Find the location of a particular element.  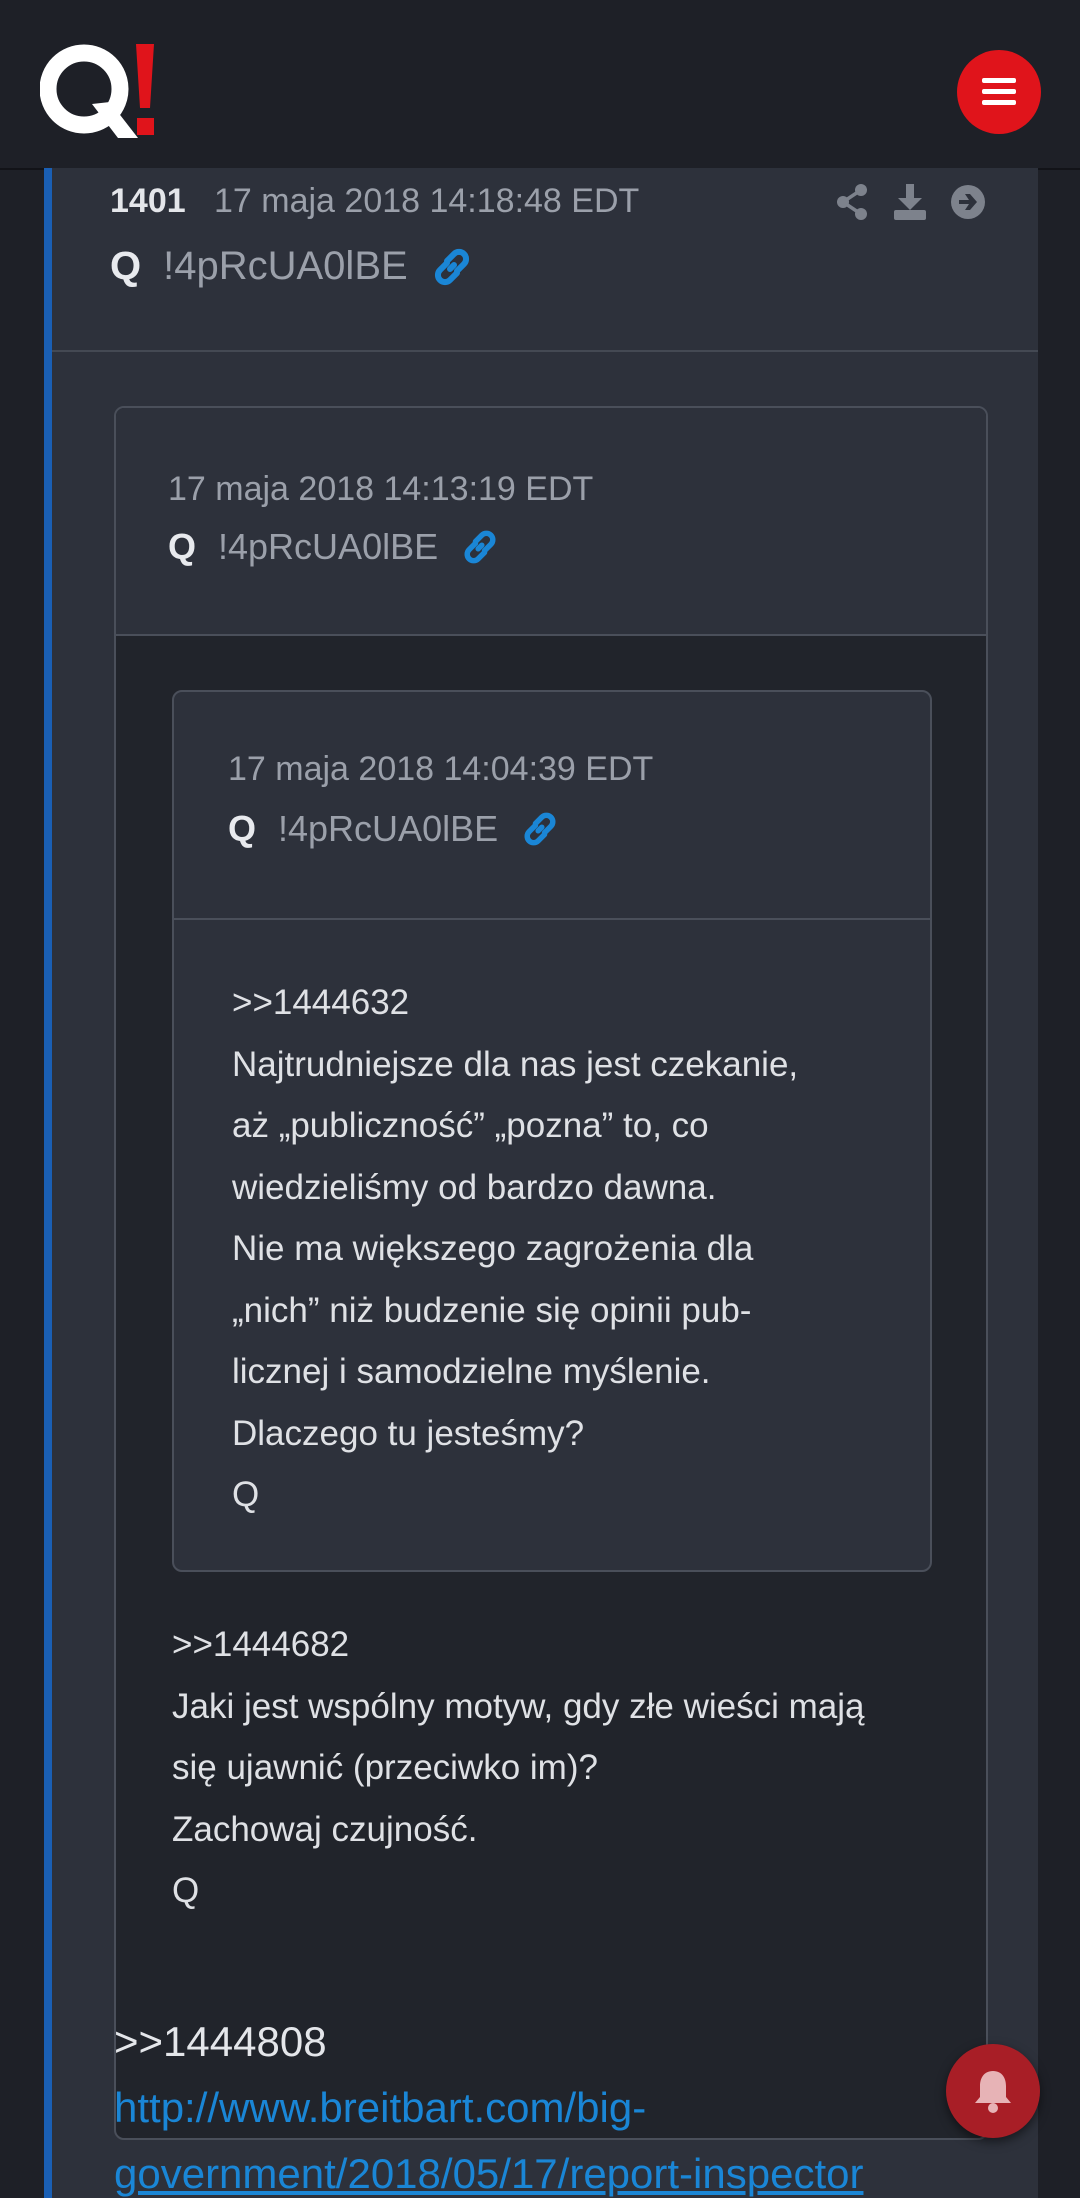

post-timestamp: 17 maja 2018 14:18:48 EDT is located at coordinates (427, 201).